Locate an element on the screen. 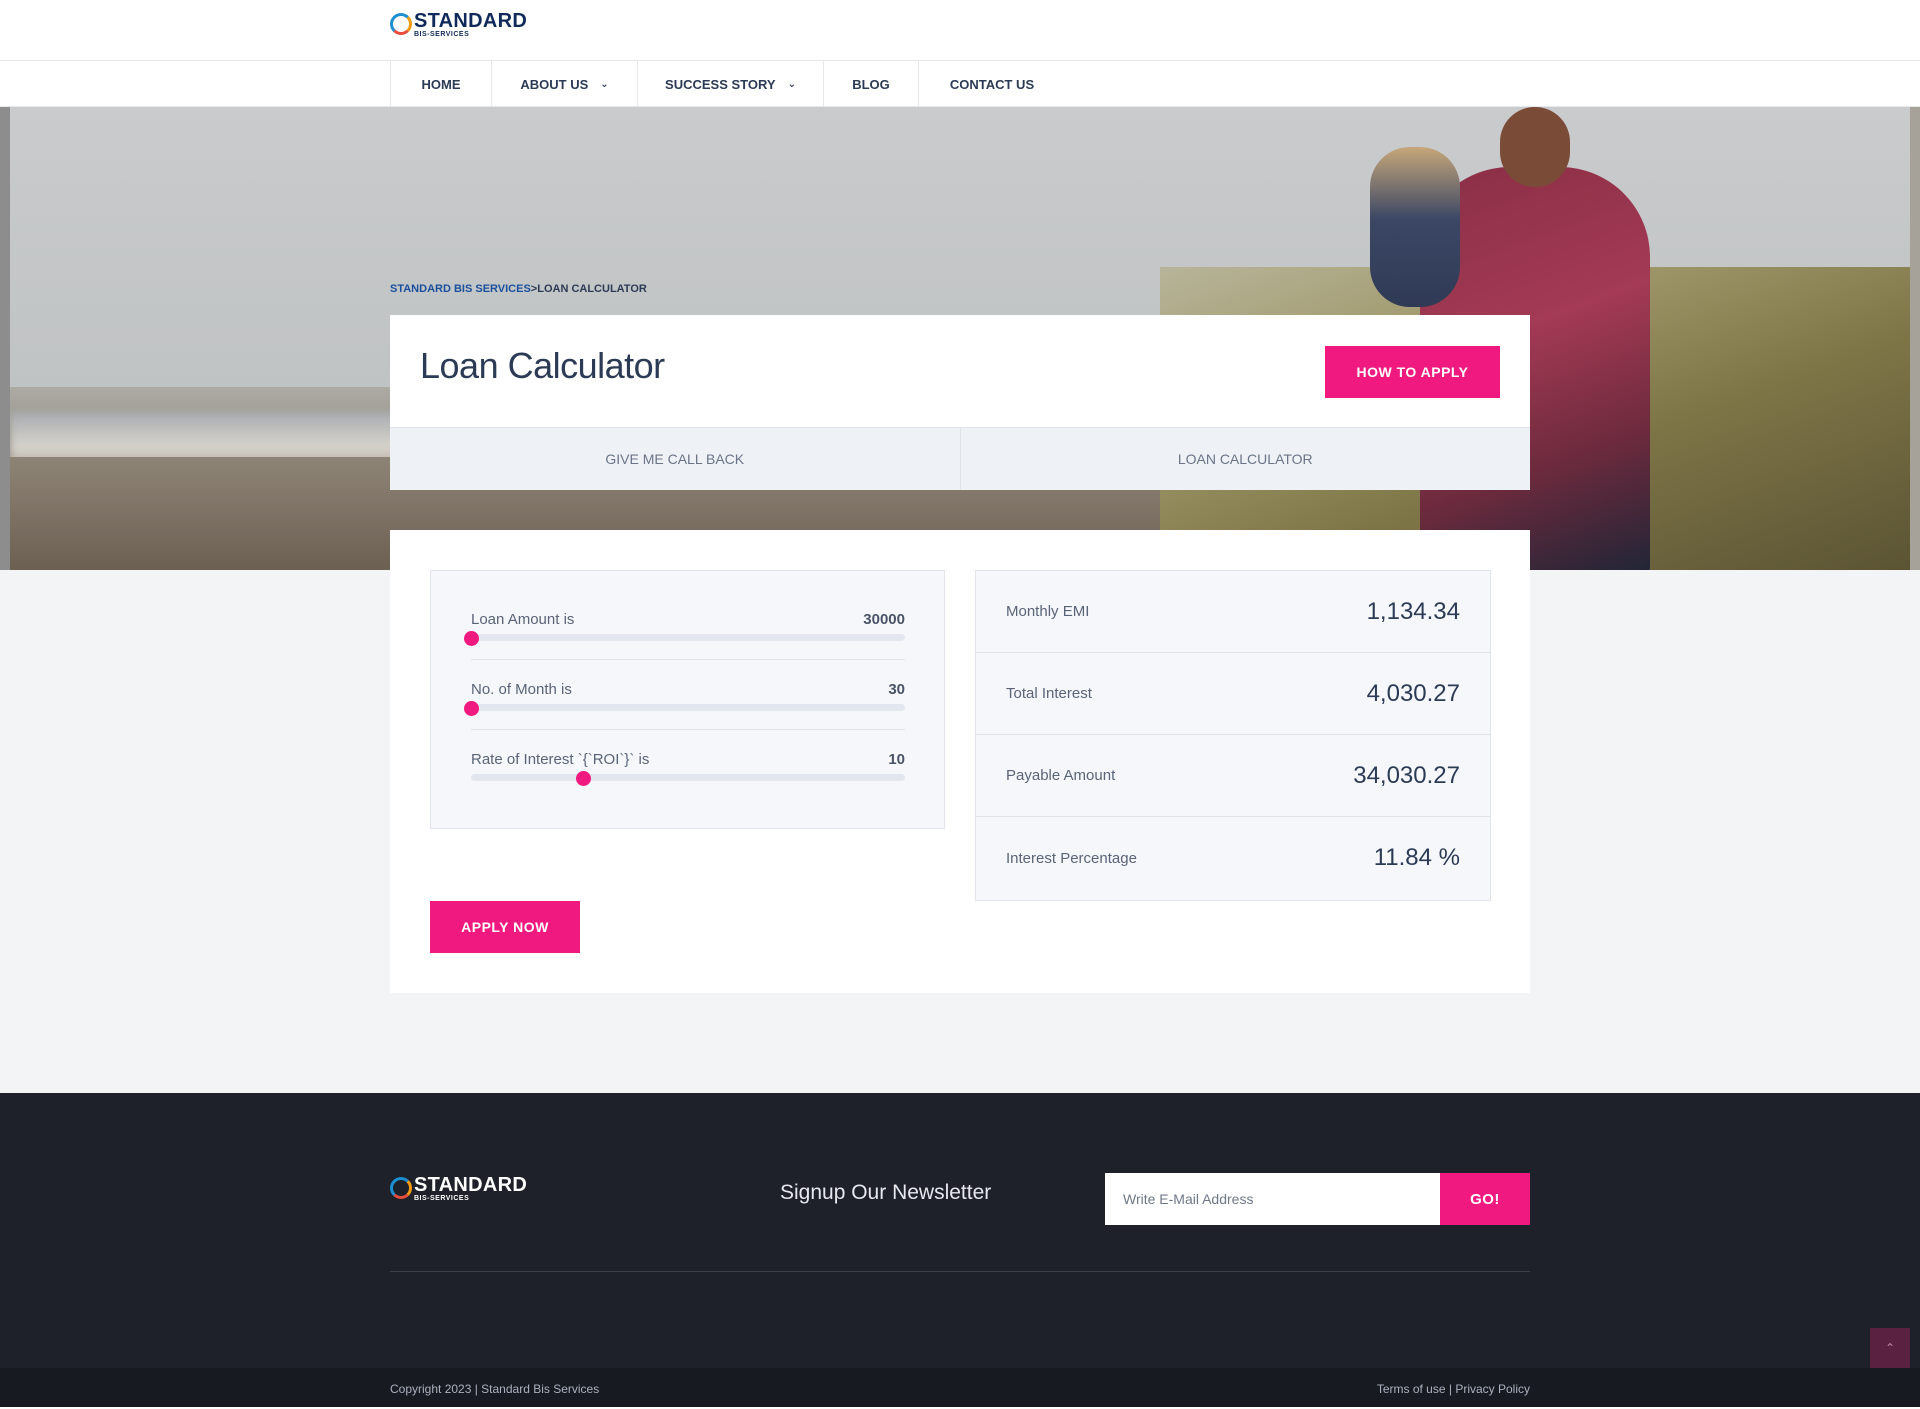  interest-rate-track is located at coordinates (688, 777).